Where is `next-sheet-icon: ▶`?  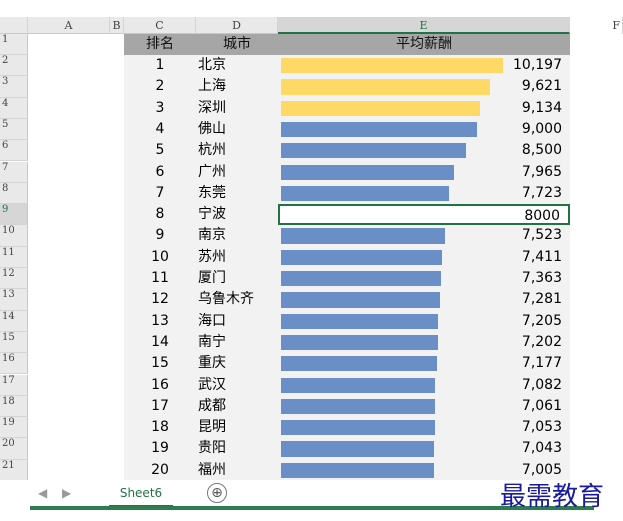
next-sheet-icon: ▶ is located at coordinates (66, 493).